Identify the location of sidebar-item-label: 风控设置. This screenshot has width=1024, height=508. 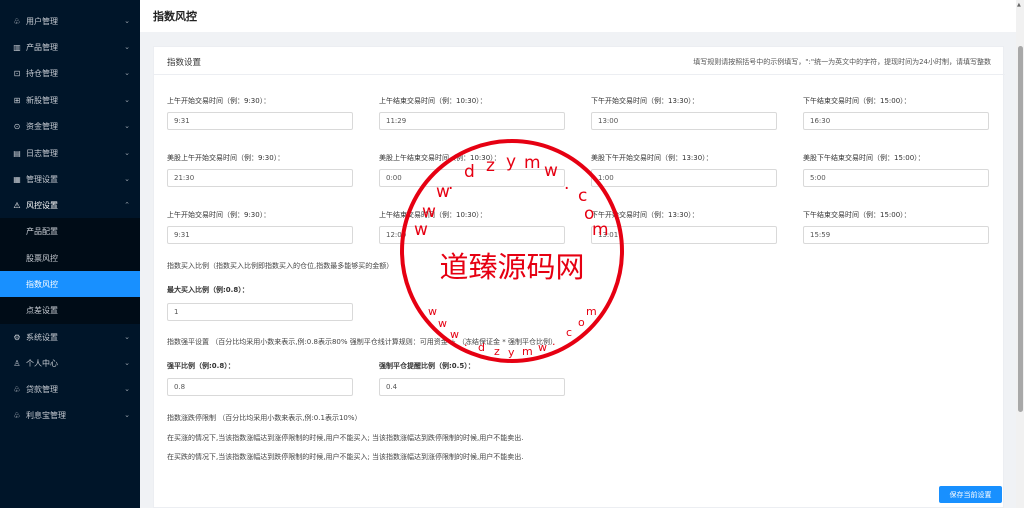
(42, 205).